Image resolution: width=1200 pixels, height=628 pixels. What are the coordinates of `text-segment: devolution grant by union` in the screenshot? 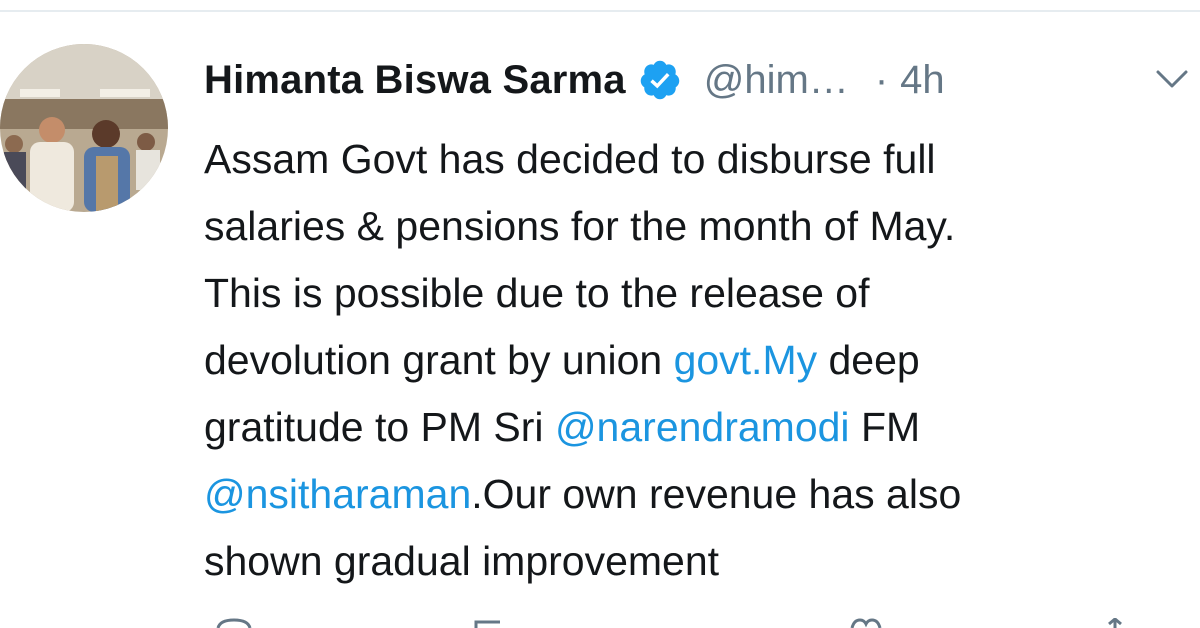 It's located at (439, 360).